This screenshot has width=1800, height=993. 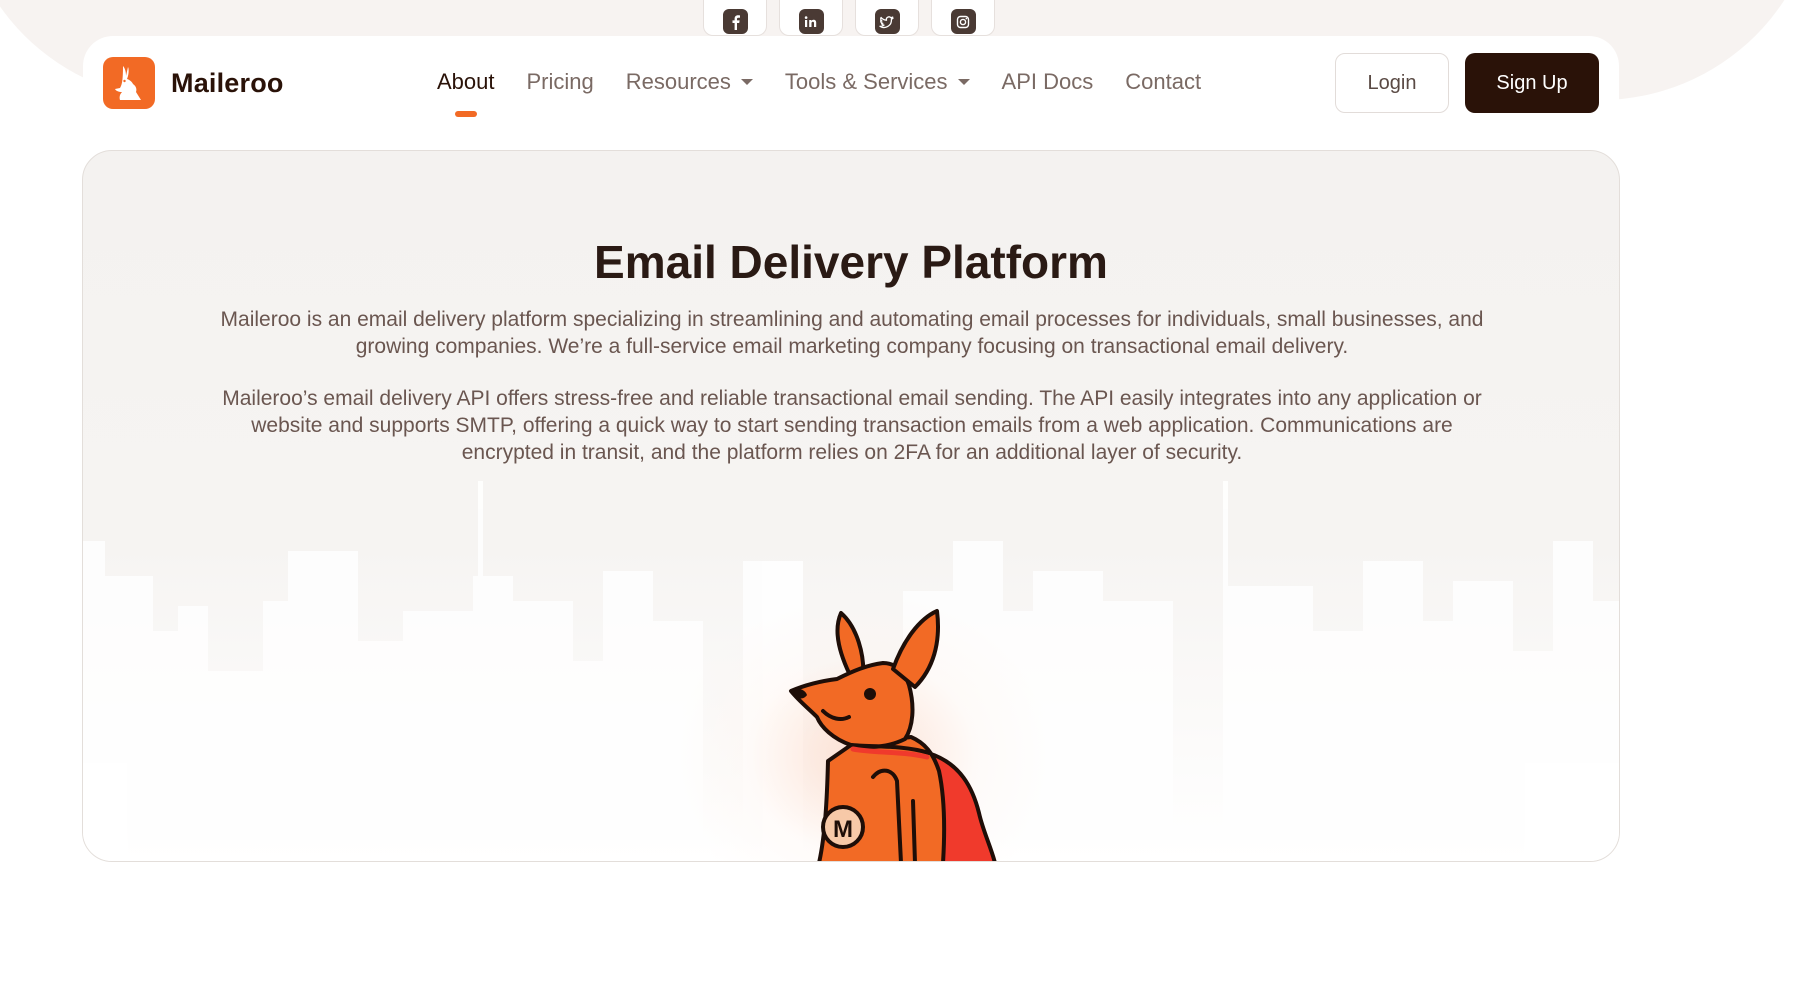 I want to click on brand-name: Maileroo, so click(x=227, y=82).